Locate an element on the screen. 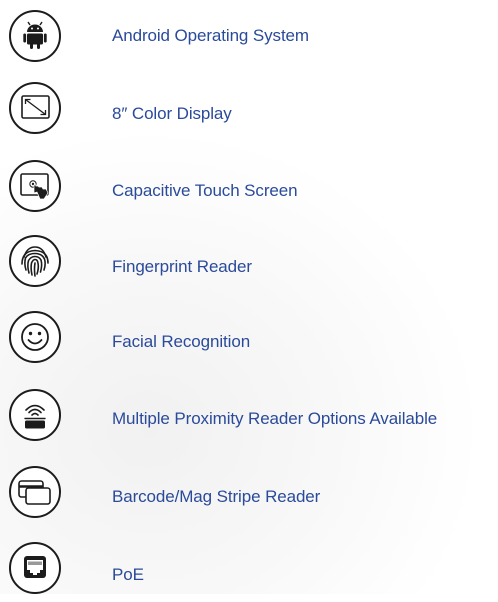 The height and width of the screenshot is (602, 498). feature-label: 8″ Color Display is located at coordinates (172, 113).